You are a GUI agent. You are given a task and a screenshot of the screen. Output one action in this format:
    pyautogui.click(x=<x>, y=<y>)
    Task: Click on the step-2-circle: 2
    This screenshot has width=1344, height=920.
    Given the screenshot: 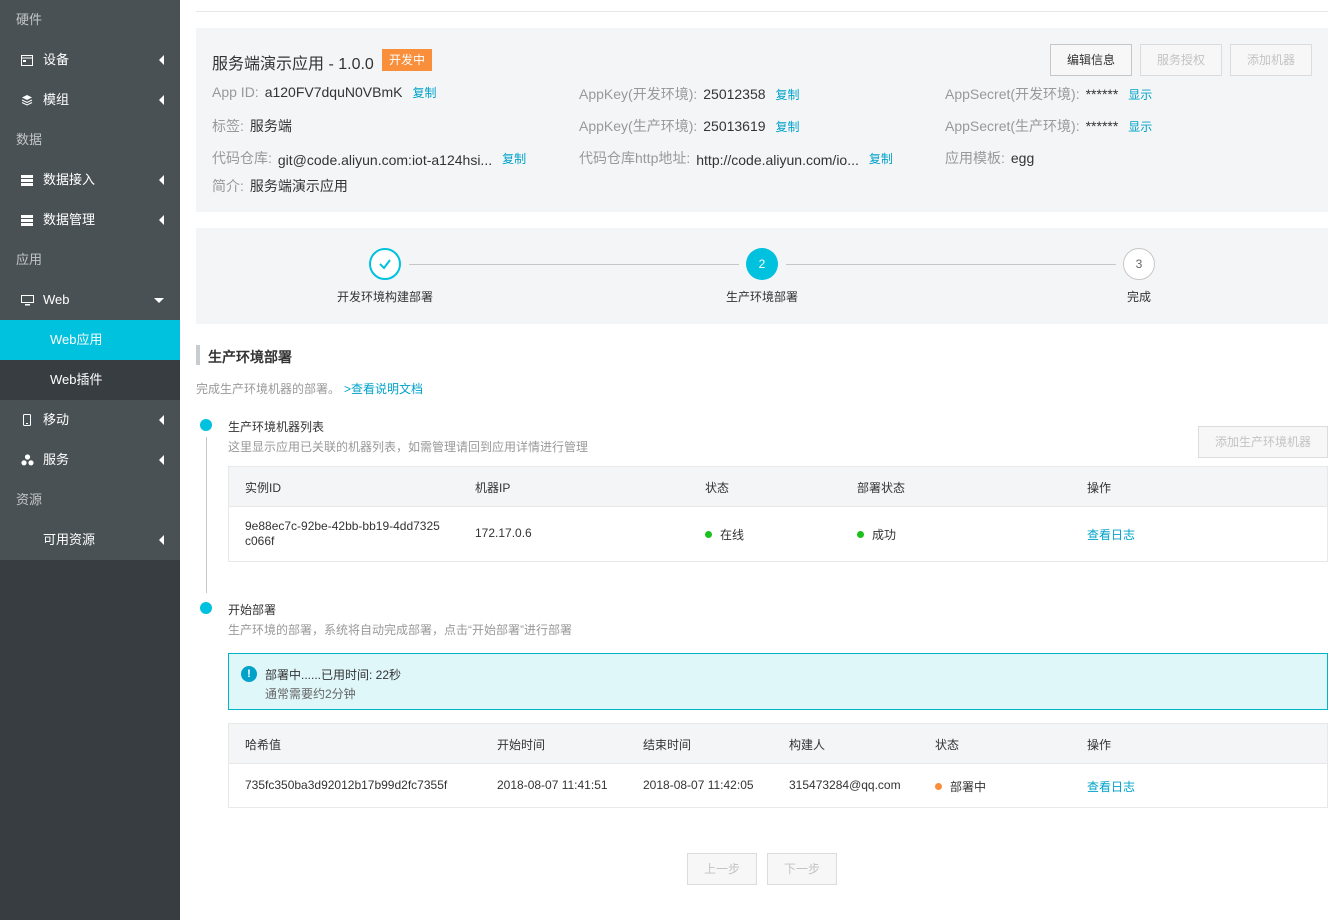 What is the action you would take?
    pyautogui.click(x=762, y=264)
    